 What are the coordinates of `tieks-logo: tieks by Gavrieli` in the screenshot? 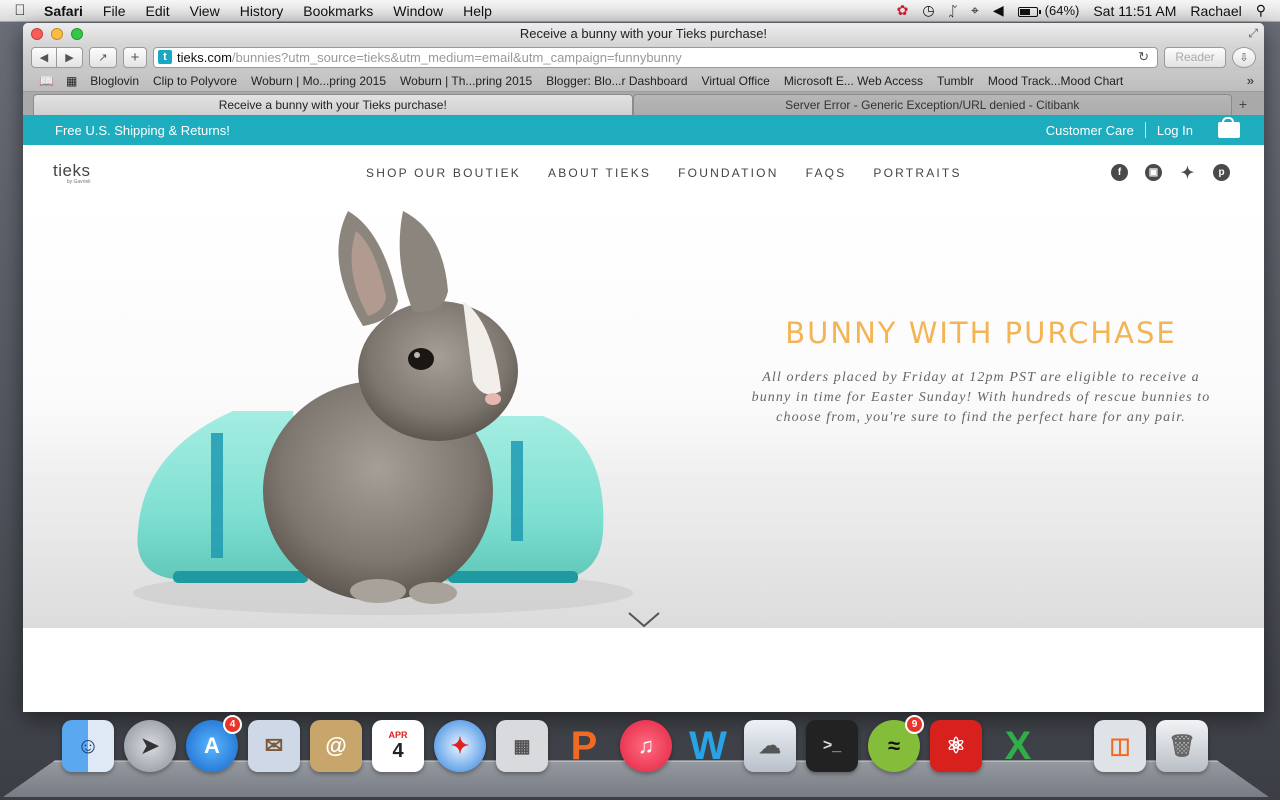 It's located at (71, 173).